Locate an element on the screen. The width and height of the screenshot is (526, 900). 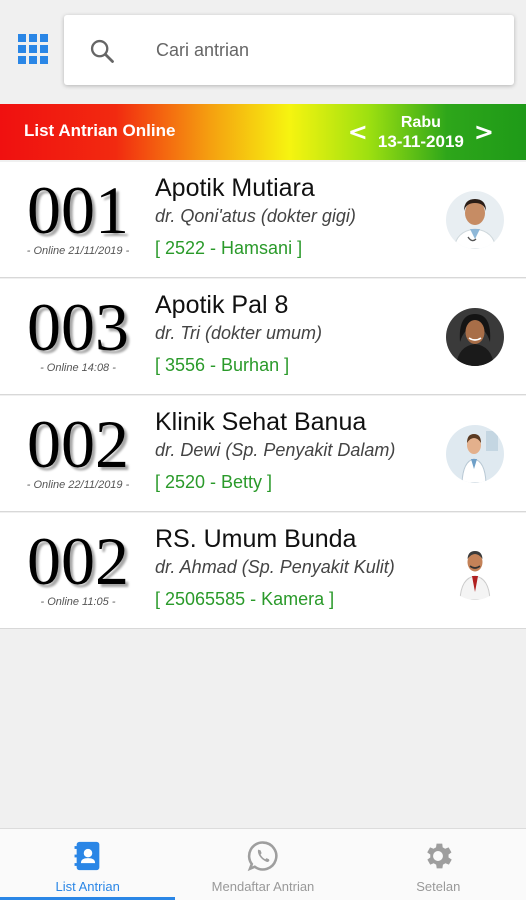
patient-info: [ 2522 - Hamsani ] is located at coordinates (229, 248).